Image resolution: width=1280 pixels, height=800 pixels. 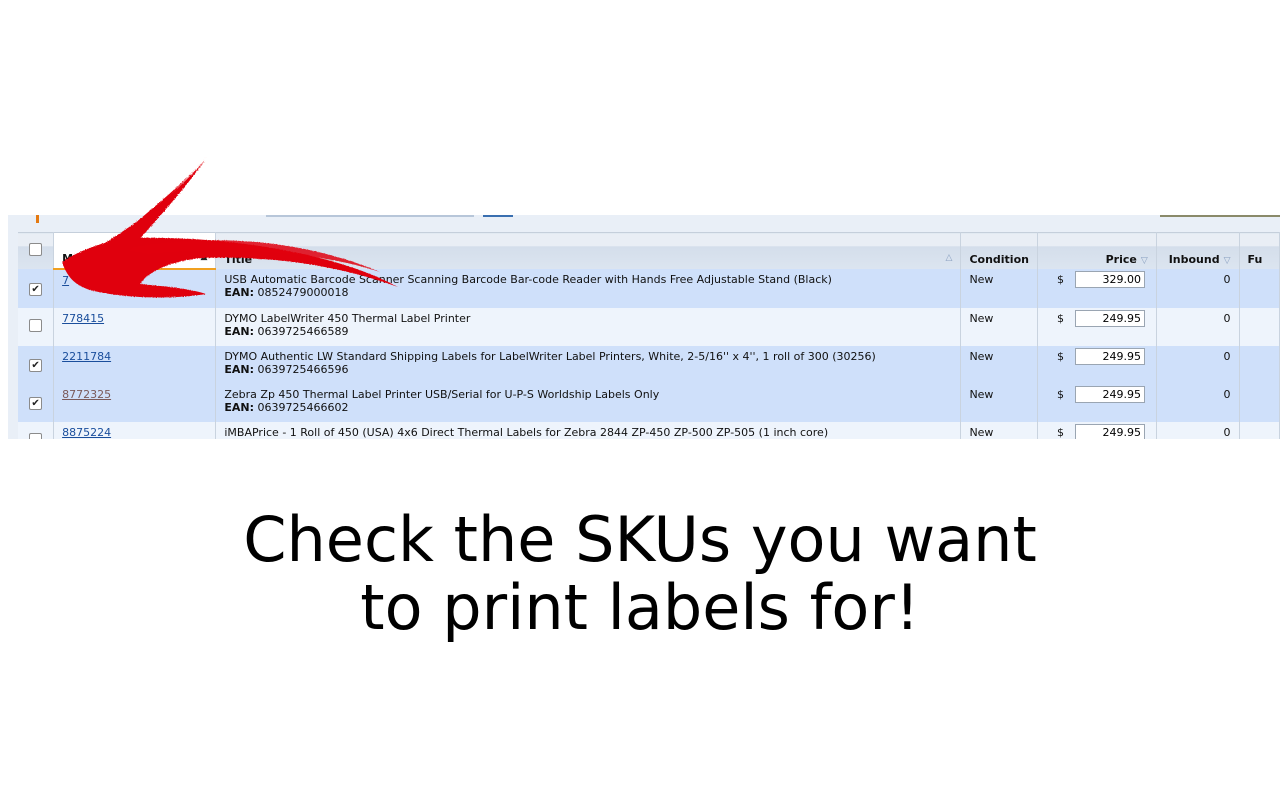 What do you see at coordinates (640, 607) in the screenshot?
I see `caption-line-2: to print labels for!` at bounding box center [640, 607].